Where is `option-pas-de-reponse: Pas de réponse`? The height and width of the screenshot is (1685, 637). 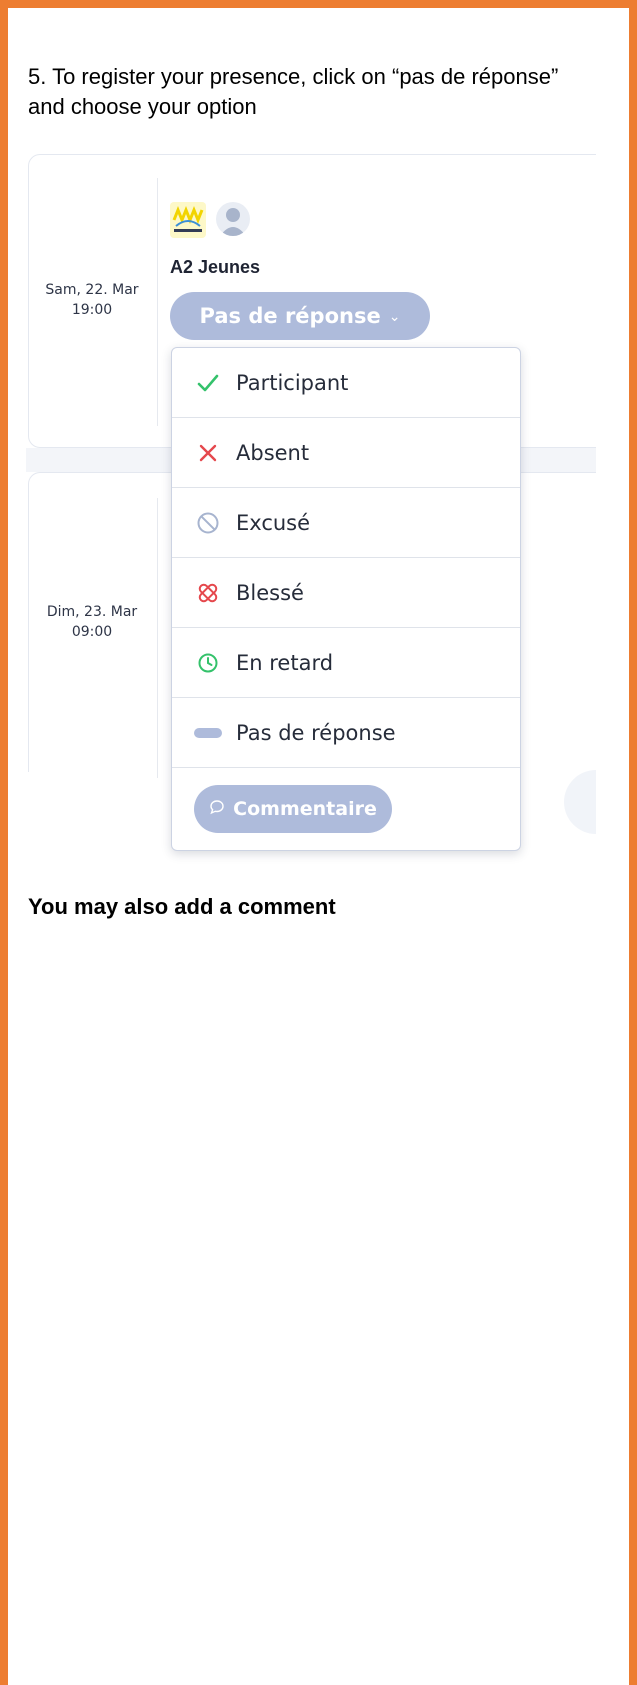 option-pas-de-reponse: Pas de réponse is located at coordinates (346, 733).